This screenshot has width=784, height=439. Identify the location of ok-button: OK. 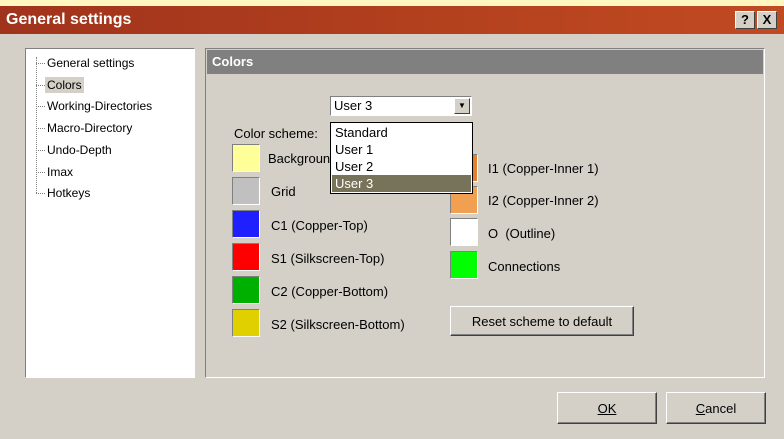
(607, 408).